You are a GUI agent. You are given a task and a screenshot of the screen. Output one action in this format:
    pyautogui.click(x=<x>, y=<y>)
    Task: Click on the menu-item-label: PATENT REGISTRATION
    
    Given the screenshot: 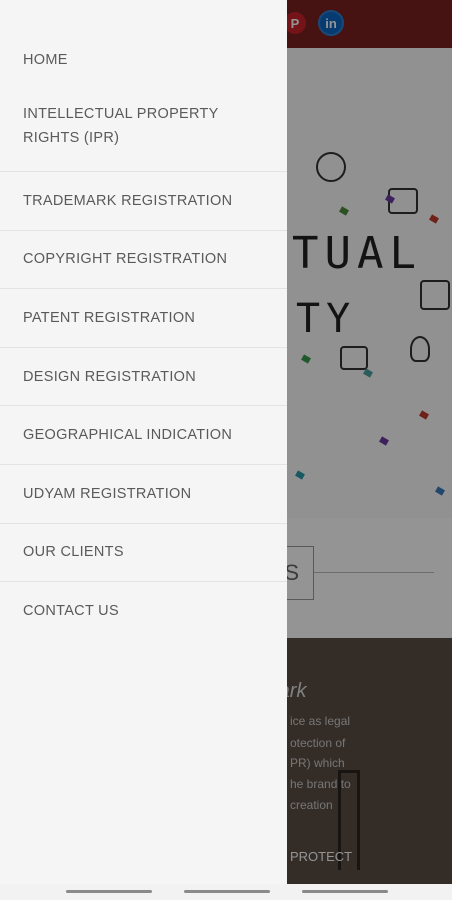 What is the action you would take?
    pyautogui.click(x=109, y=317)
    